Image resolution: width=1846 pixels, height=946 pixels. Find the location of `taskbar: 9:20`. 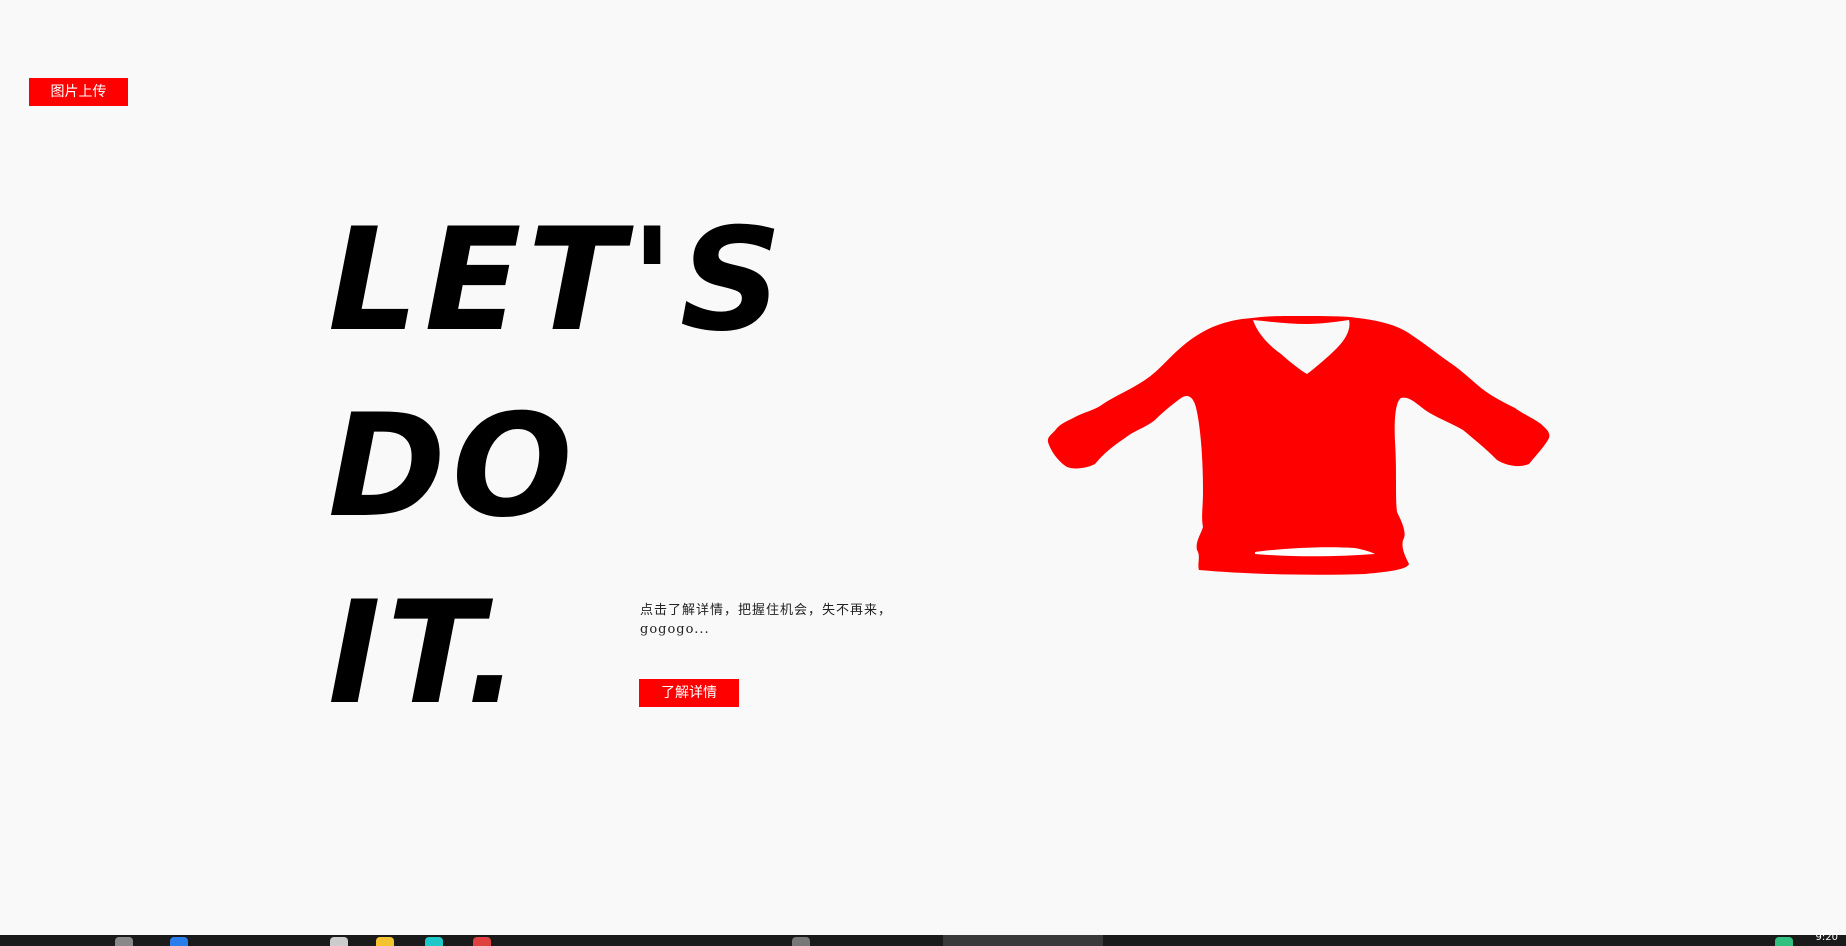

taskbar: 9:20 is located at coordinates (923, 939).